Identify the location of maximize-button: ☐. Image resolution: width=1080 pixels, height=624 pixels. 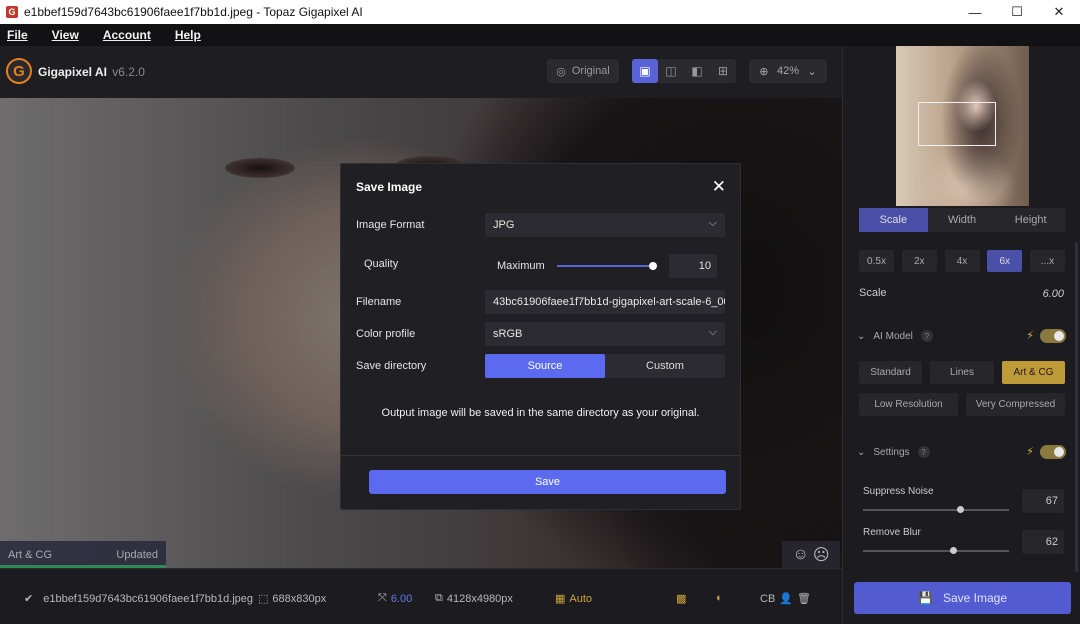
(1017, 12).